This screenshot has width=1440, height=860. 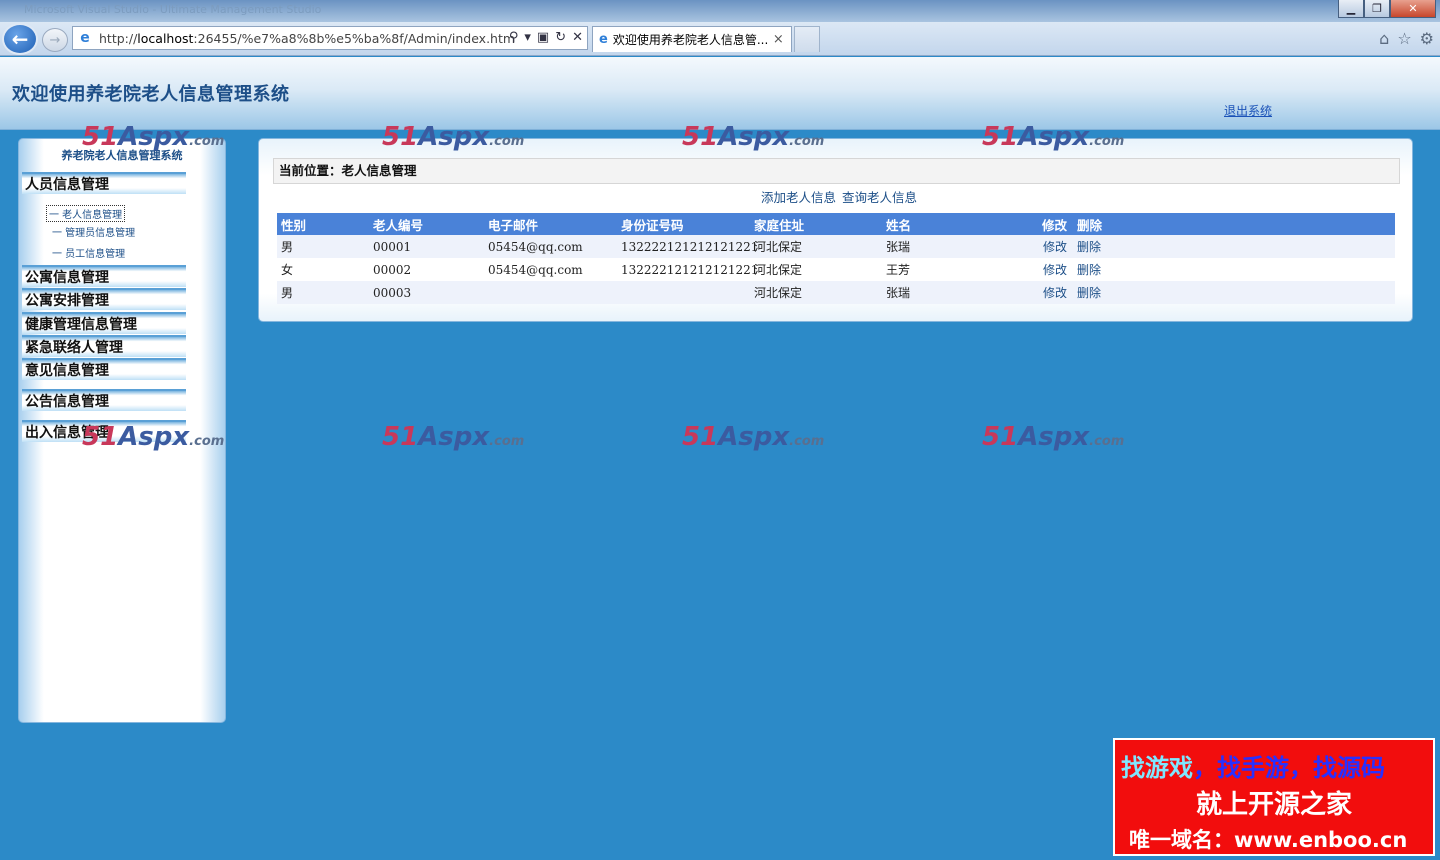 I want to click on menu-group-access: 出入信息管理, so click(x=104, y=431).